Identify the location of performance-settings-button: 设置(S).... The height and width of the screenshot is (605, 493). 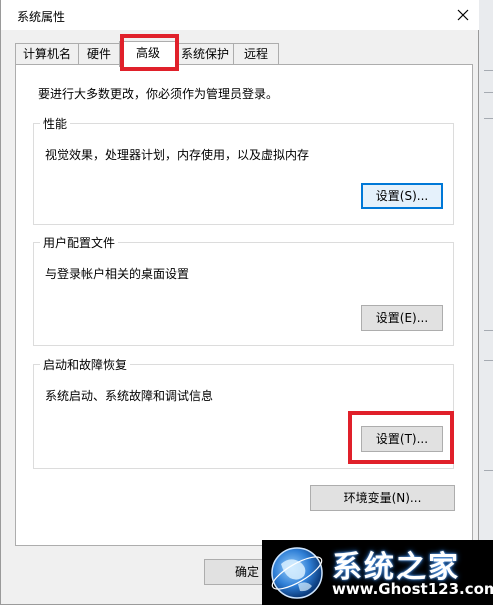
(402, 196).